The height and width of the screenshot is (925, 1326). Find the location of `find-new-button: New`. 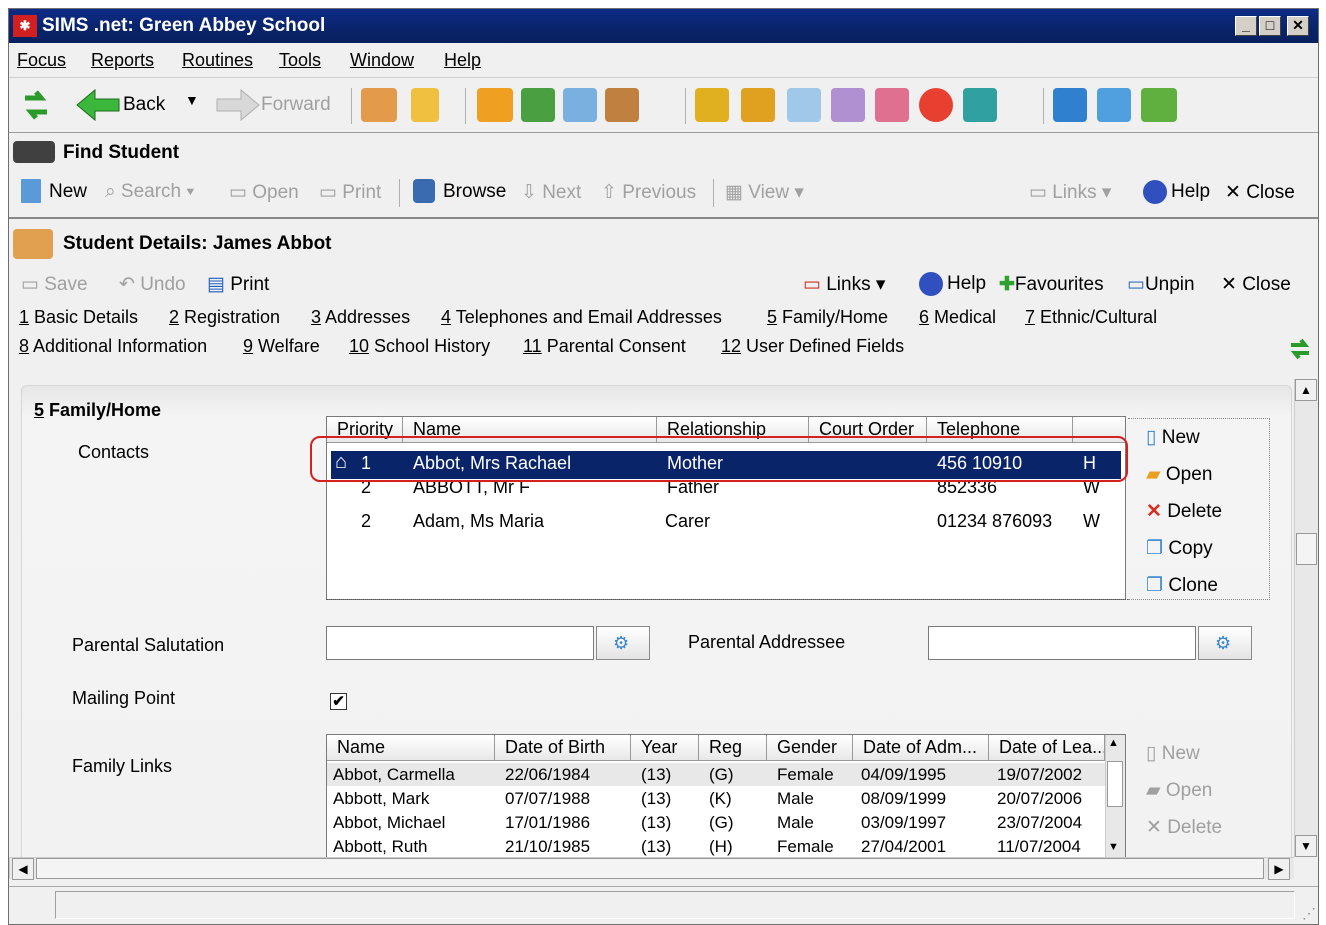

find-new-button: New is located at coordinates (68, 192).